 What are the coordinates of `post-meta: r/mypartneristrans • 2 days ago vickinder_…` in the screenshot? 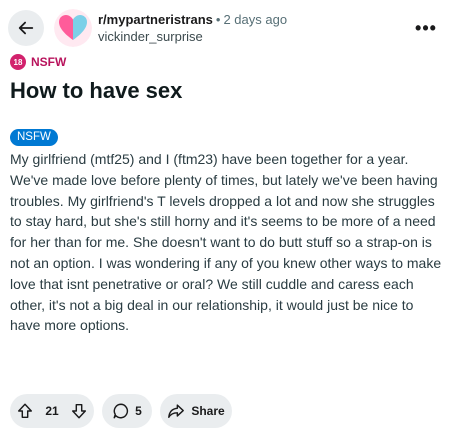 It's located at (192, 28).